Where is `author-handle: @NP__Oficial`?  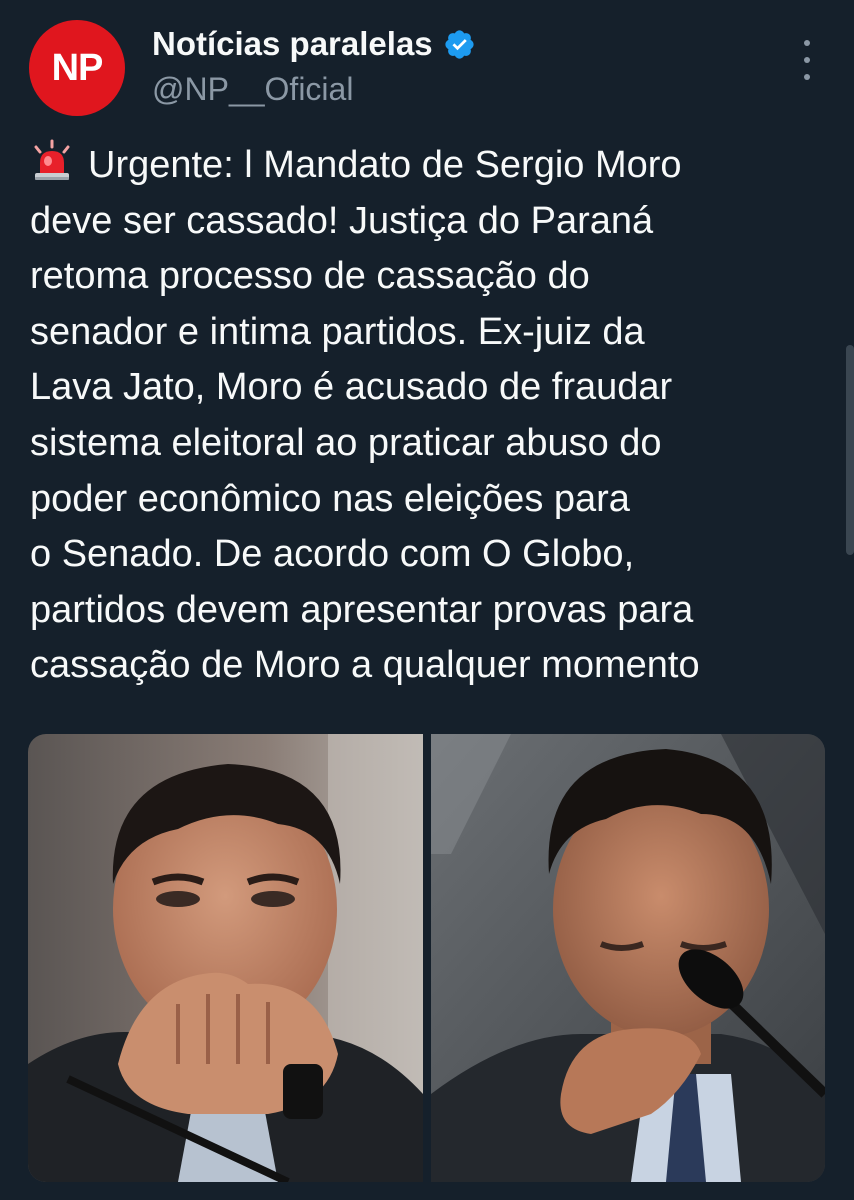 author-handle: @NP__Oficial is located at coordinates (252, 89).